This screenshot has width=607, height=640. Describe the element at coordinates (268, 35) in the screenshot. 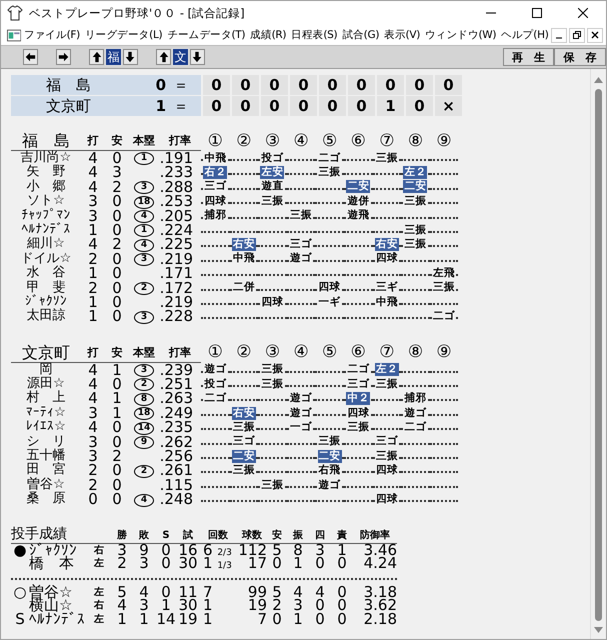

I see `menu-item: 成績(R)` at that location.